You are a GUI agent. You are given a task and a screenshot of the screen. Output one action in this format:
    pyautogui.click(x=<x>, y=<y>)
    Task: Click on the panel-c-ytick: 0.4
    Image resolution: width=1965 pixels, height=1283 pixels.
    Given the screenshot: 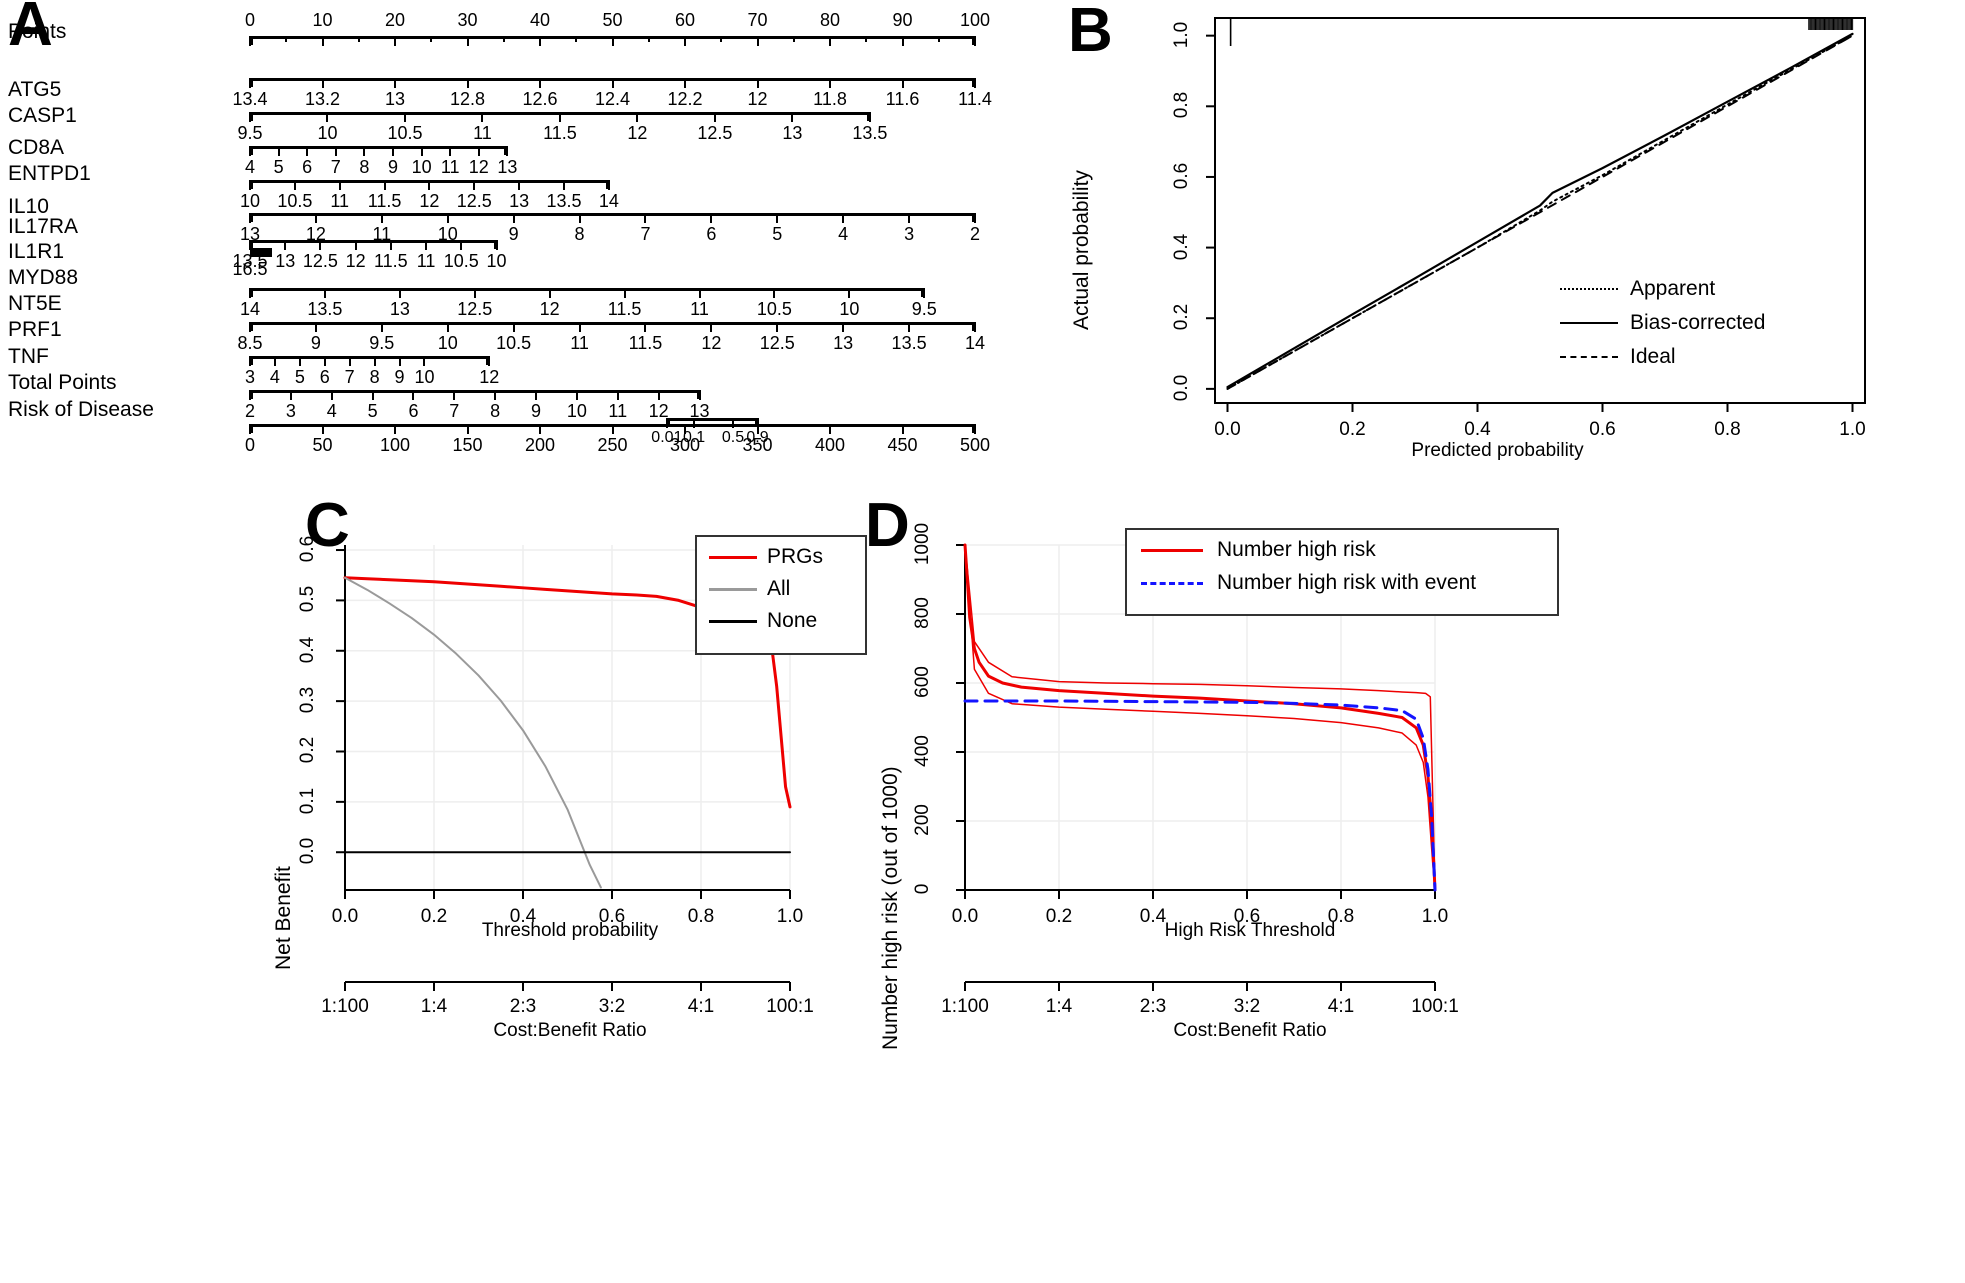 What is the action you would take?
    pyautogui.click(x=307, y=649)
    